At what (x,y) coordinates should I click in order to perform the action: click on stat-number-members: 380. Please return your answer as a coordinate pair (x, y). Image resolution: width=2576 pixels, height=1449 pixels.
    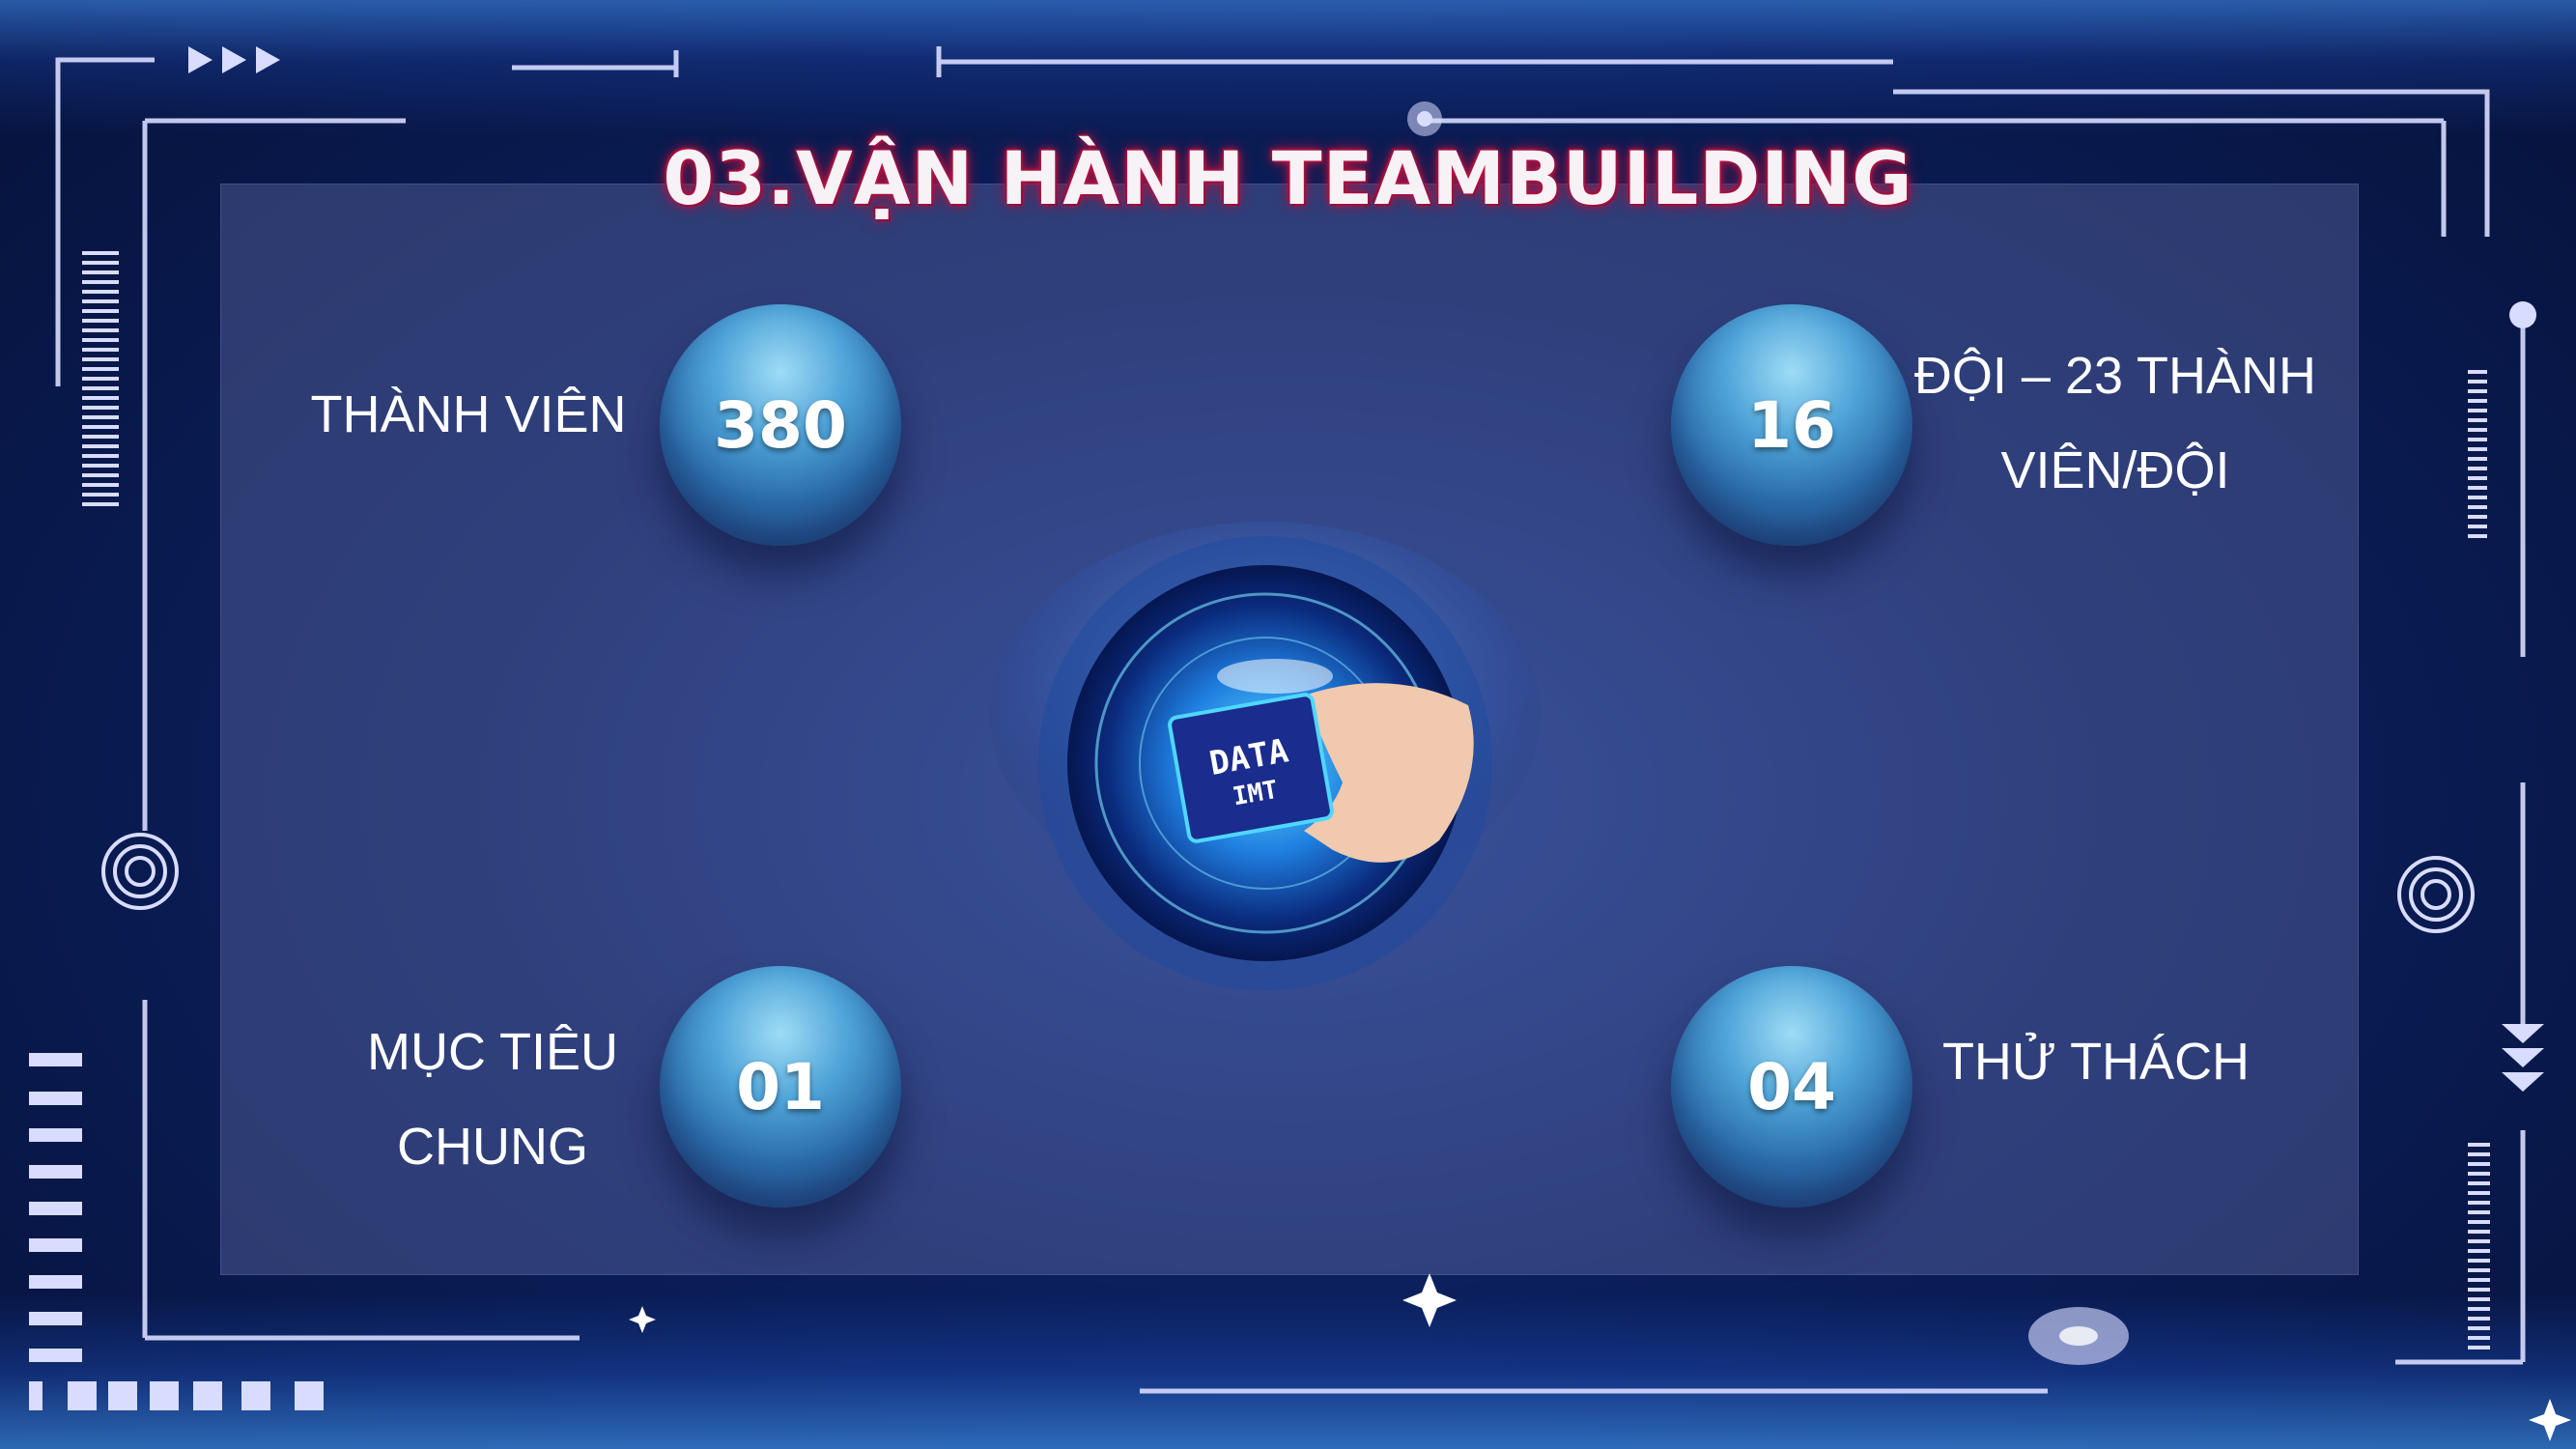
    Looking at the image, I should click on (780, 425).